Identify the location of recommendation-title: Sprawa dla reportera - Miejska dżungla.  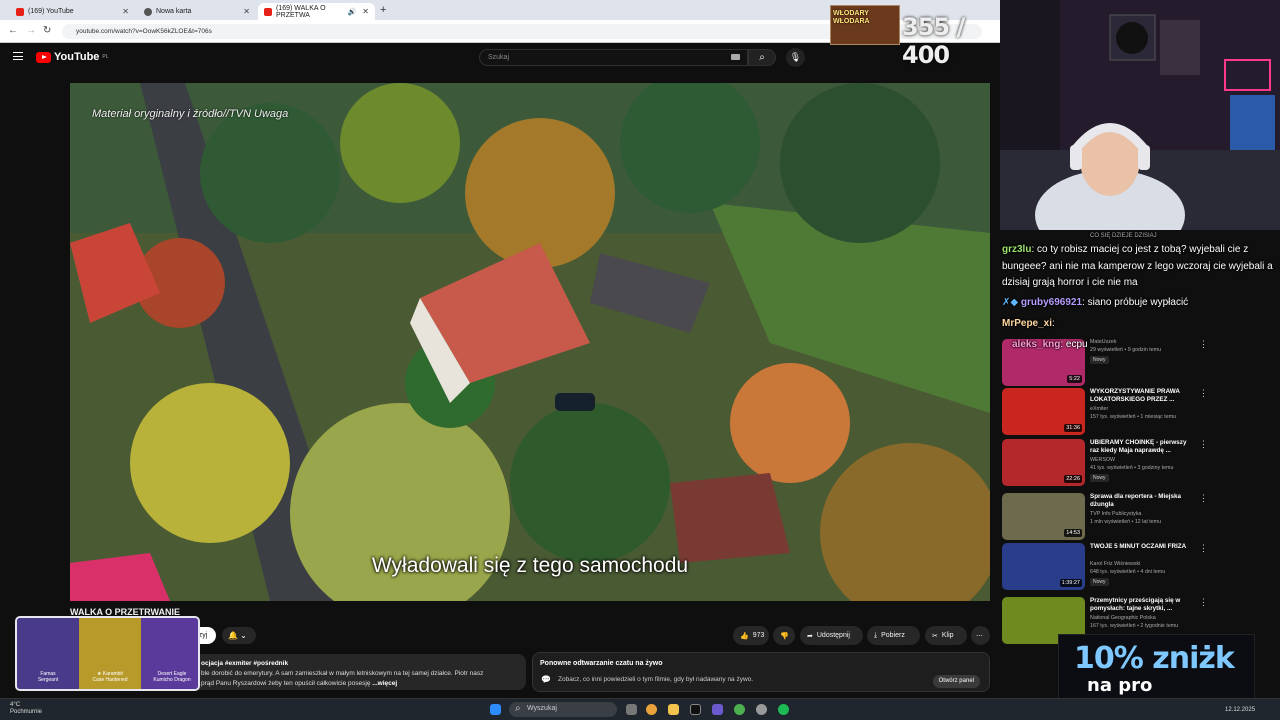
(1141, 501).